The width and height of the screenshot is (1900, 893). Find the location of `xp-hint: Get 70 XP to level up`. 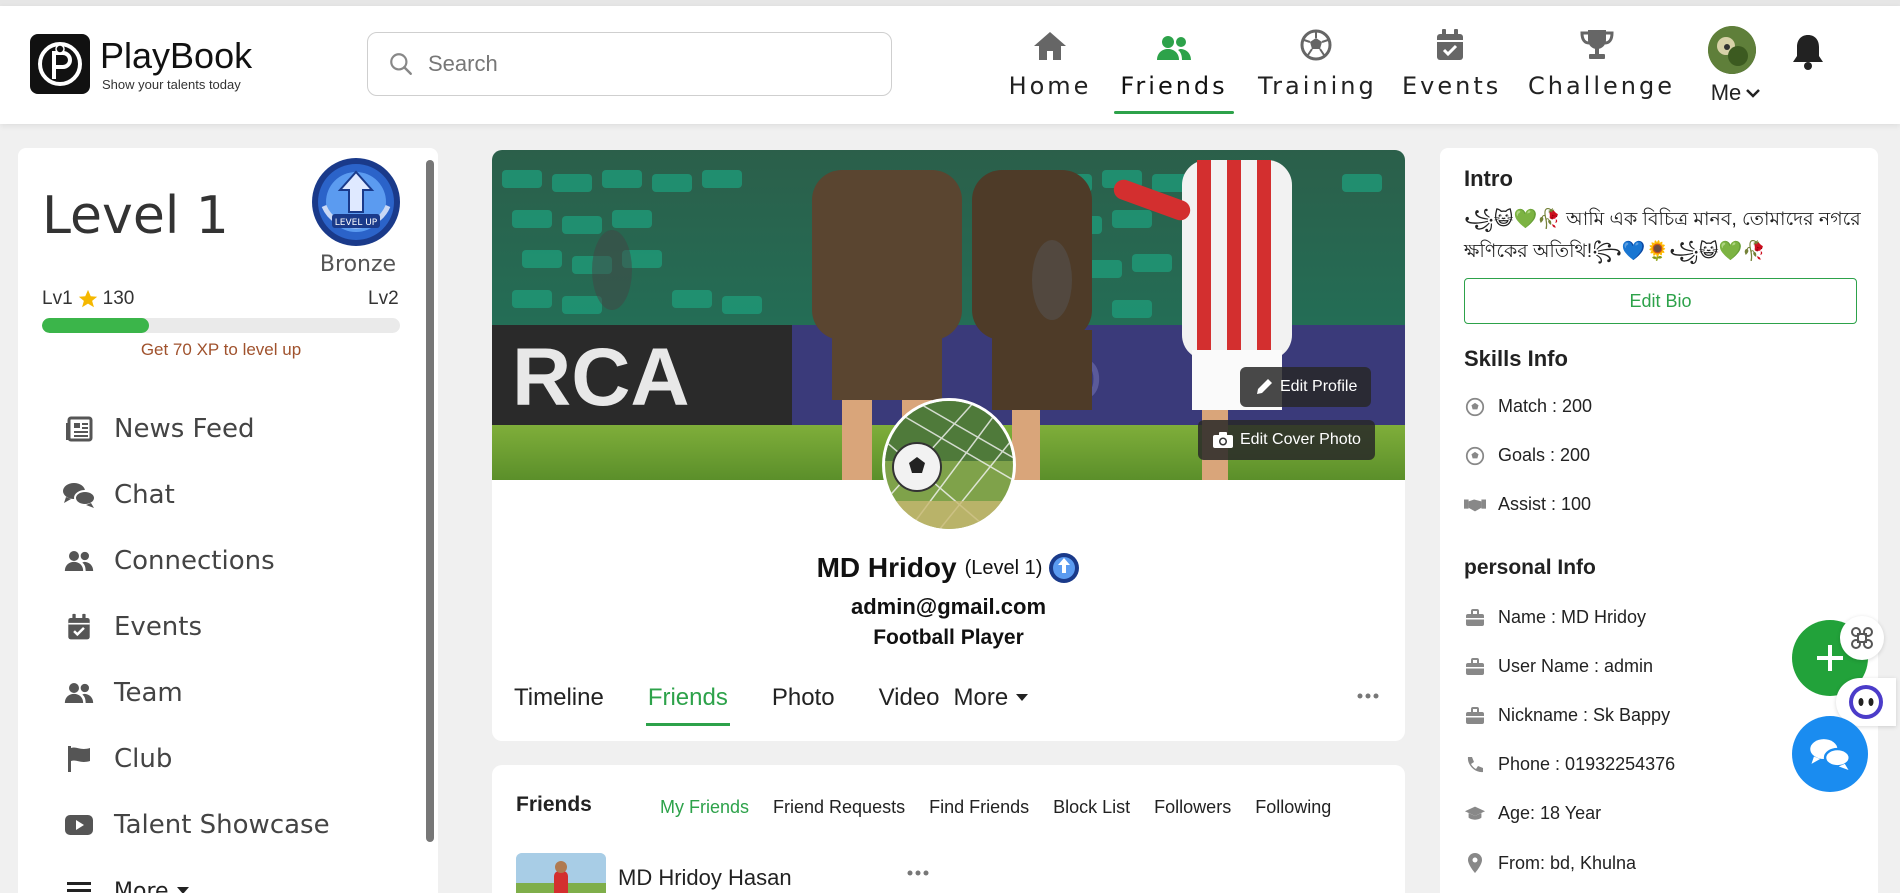

xp-hint: Get 70 XP to level up is located at coordinates (221, 349).